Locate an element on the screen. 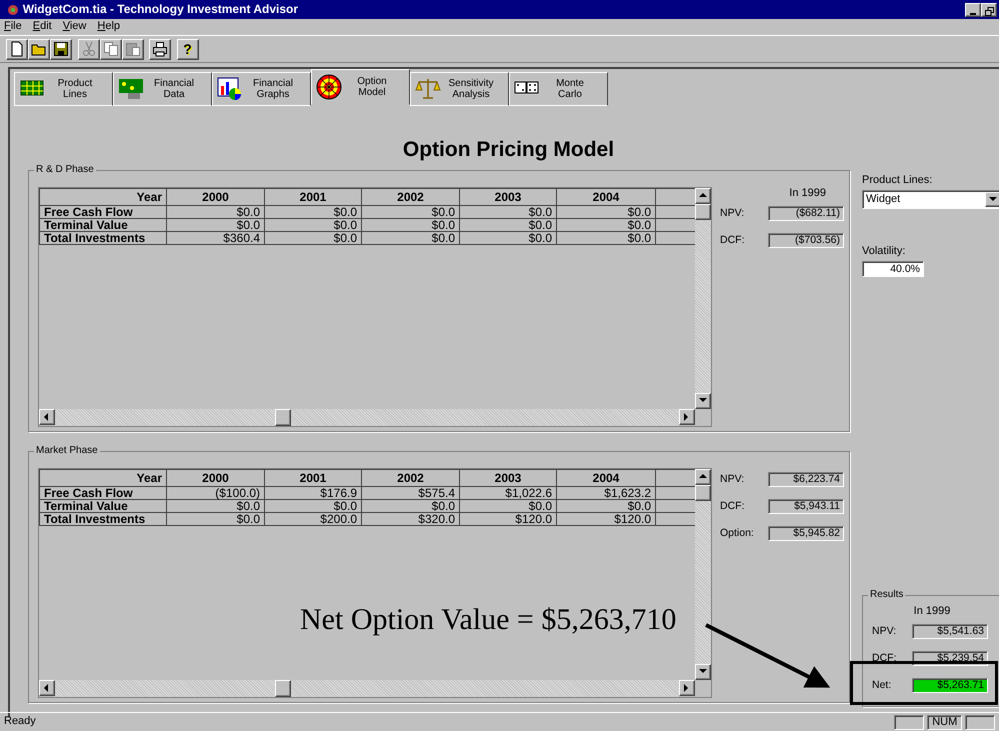  chart-icon is located at coordinates (230, 89).